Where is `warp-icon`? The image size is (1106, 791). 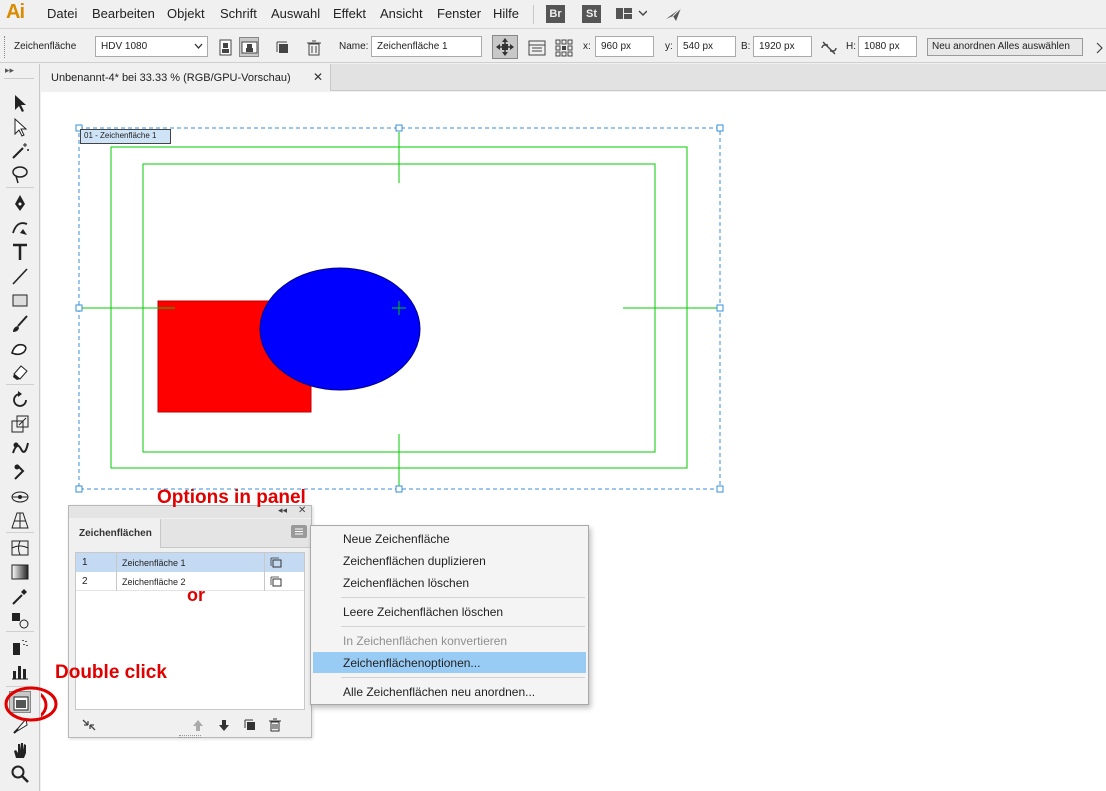
warp-icon is located at coordinates (20, 448).